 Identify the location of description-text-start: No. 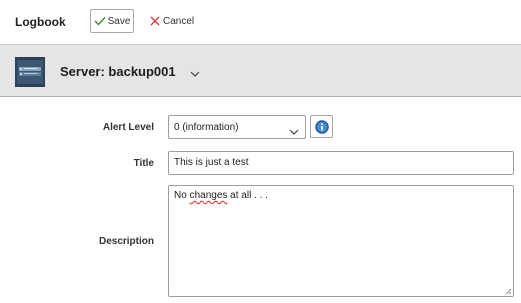
(180, 195).